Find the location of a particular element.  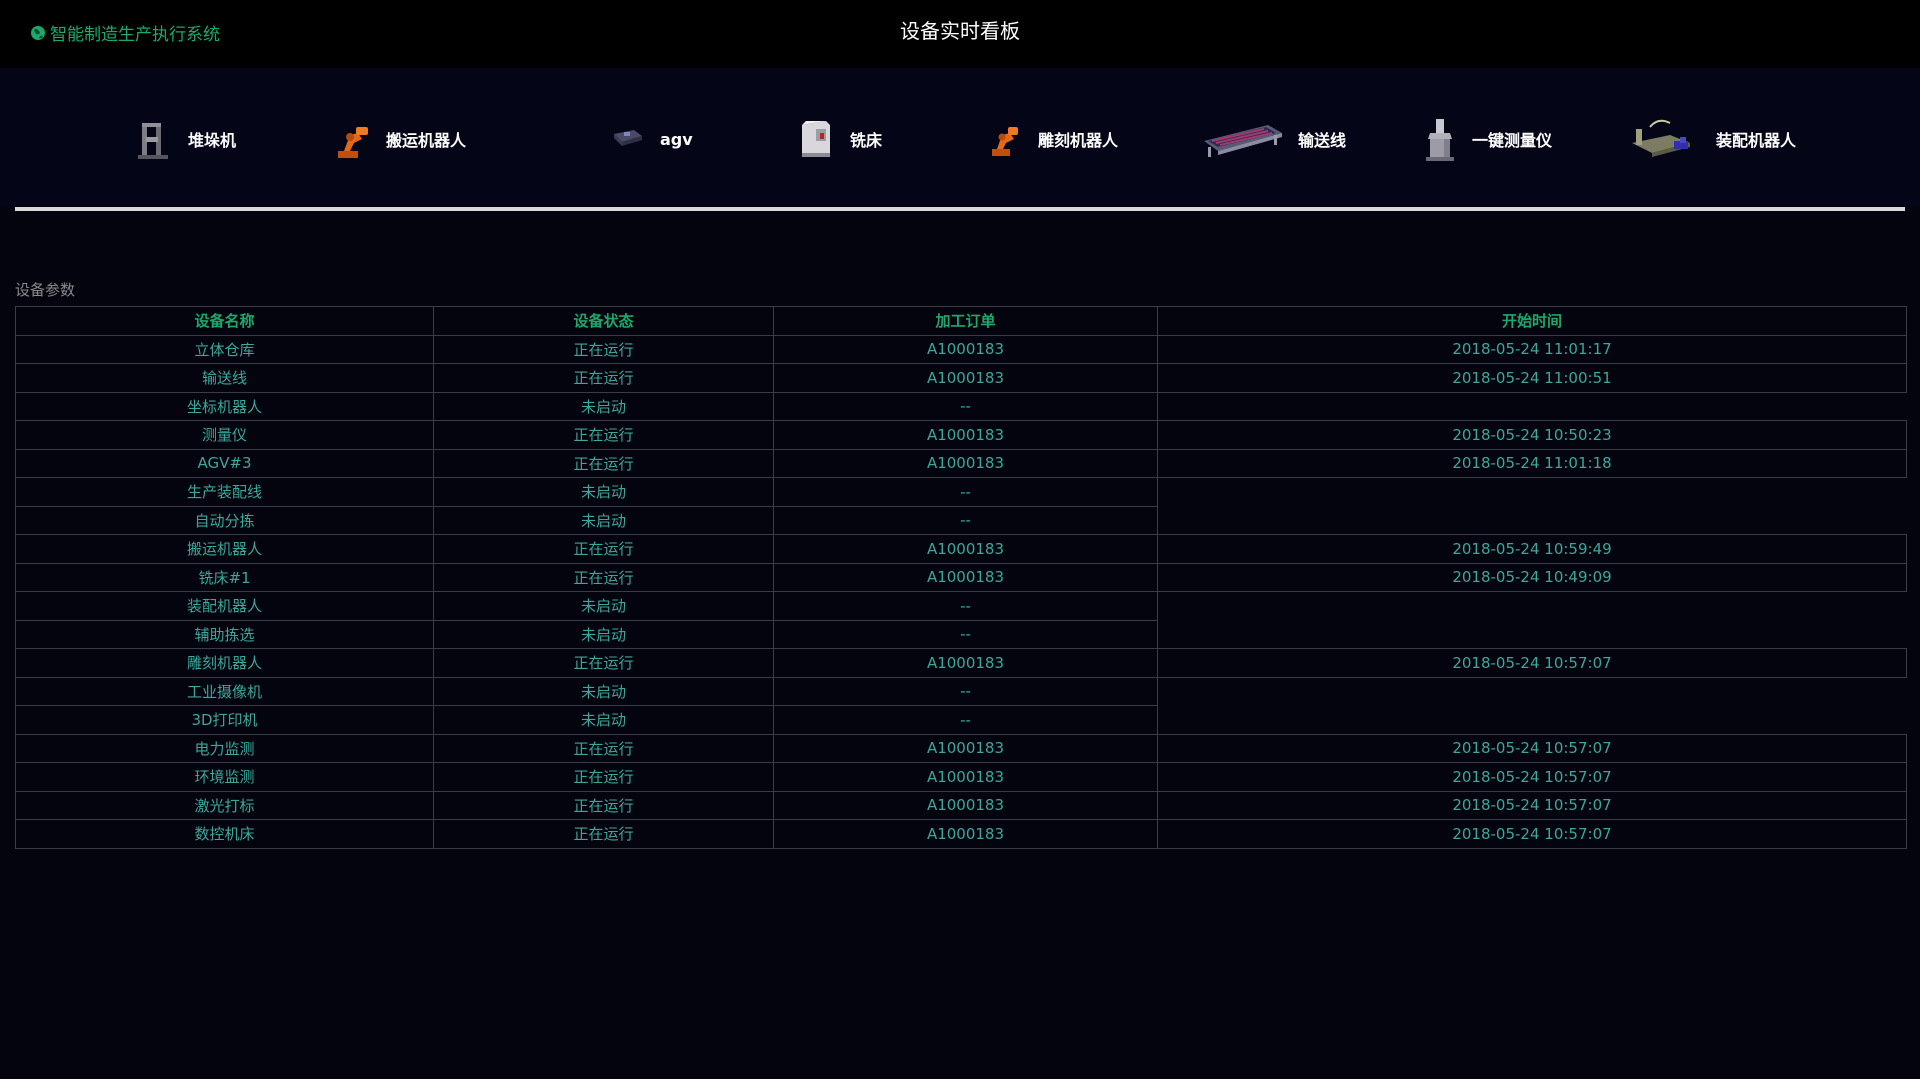

device-label: 雕刻机器人 is located at coordinates (1078, 140).